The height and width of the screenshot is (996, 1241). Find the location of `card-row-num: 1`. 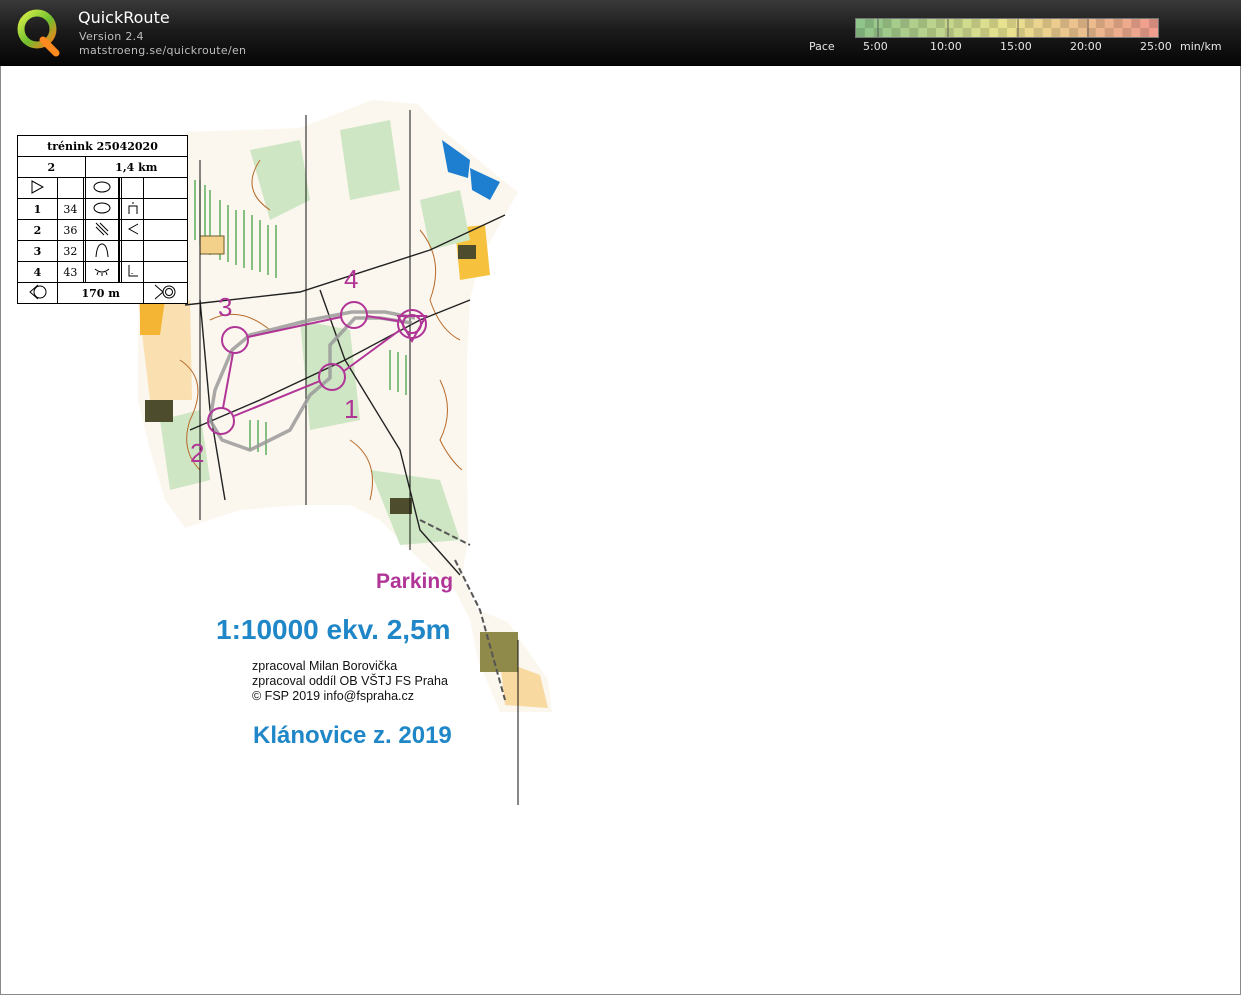

card-row-num: 1 is located at coordinates (37, 209).